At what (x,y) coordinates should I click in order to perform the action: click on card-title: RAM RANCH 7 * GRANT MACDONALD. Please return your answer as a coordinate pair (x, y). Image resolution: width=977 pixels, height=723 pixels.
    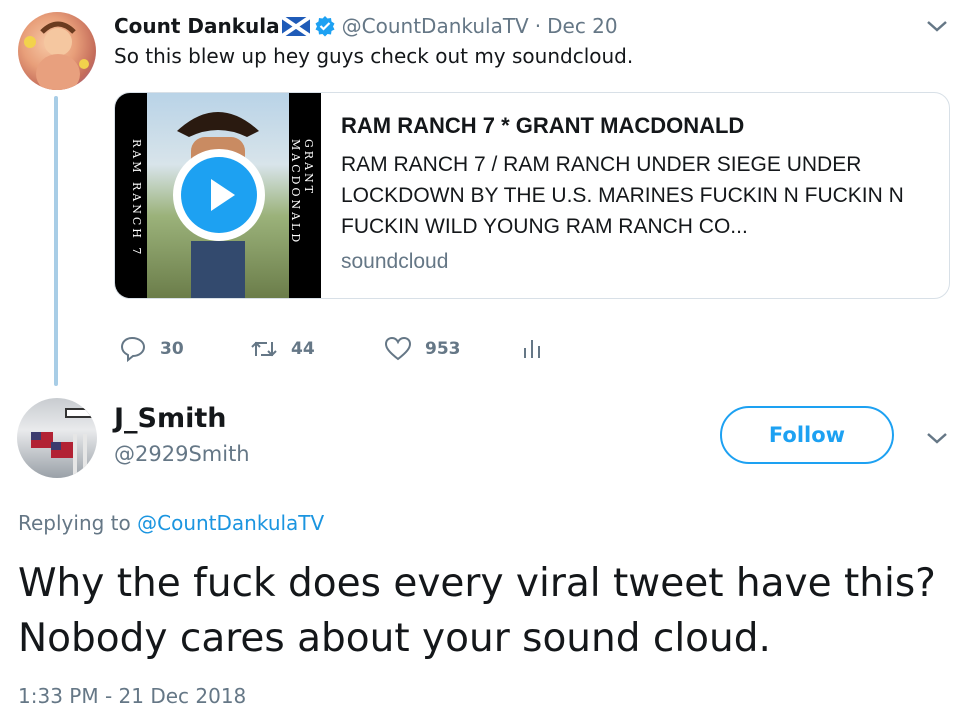
    Looking at the image, I should click on (543, 125).